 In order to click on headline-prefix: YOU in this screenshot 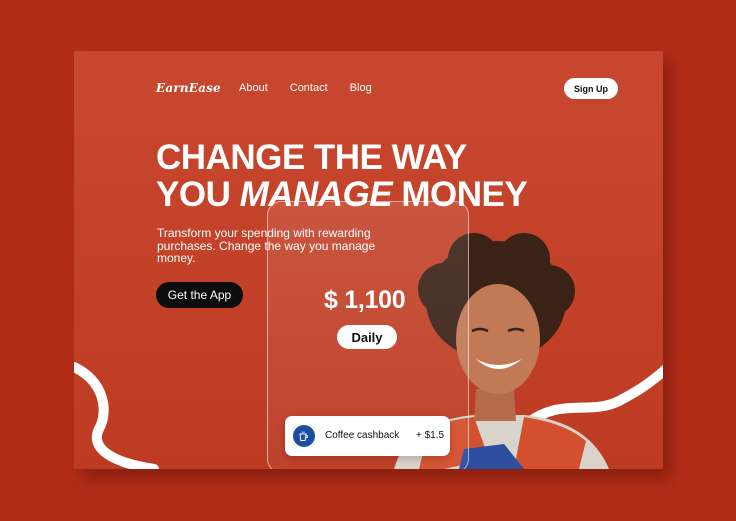, I will do `click(198, 194)`.